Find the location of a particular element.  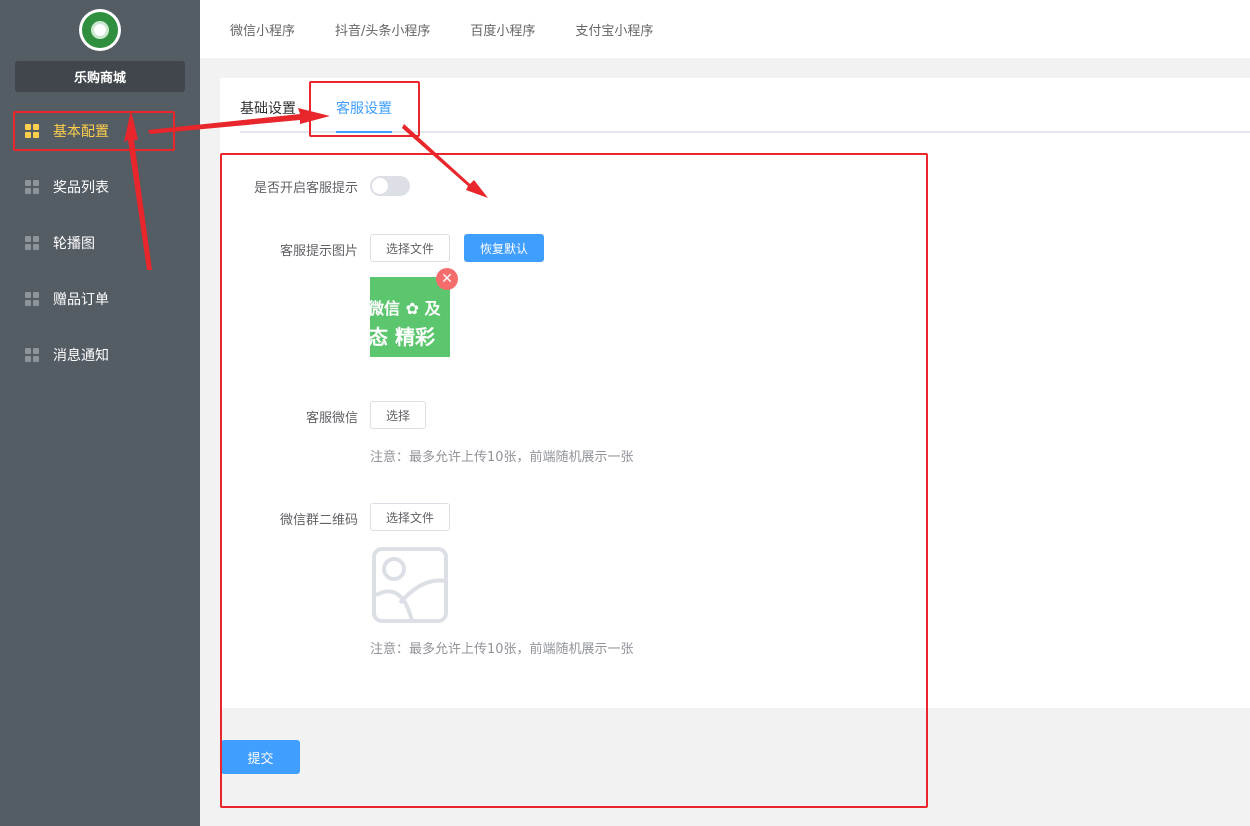

sidebar-item-label: 消息通知 is located at coordinates (81, 356).